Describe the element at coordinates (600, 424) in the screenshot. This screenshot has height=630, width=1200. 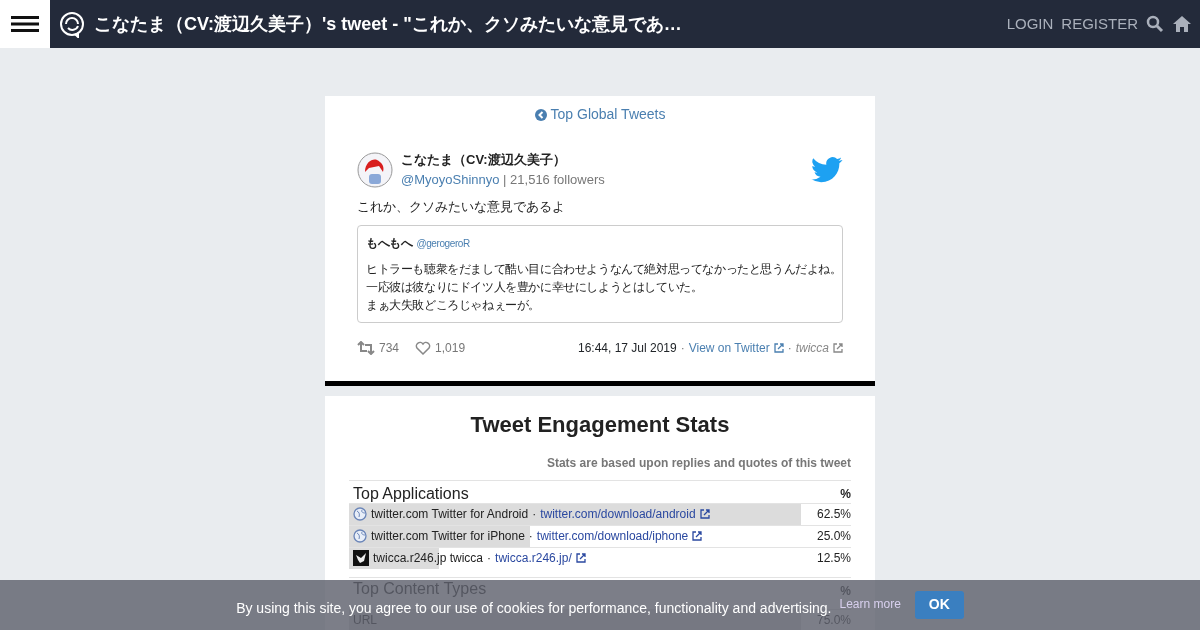
I see `stats-title: Tweet Engagement Stats` at that location.